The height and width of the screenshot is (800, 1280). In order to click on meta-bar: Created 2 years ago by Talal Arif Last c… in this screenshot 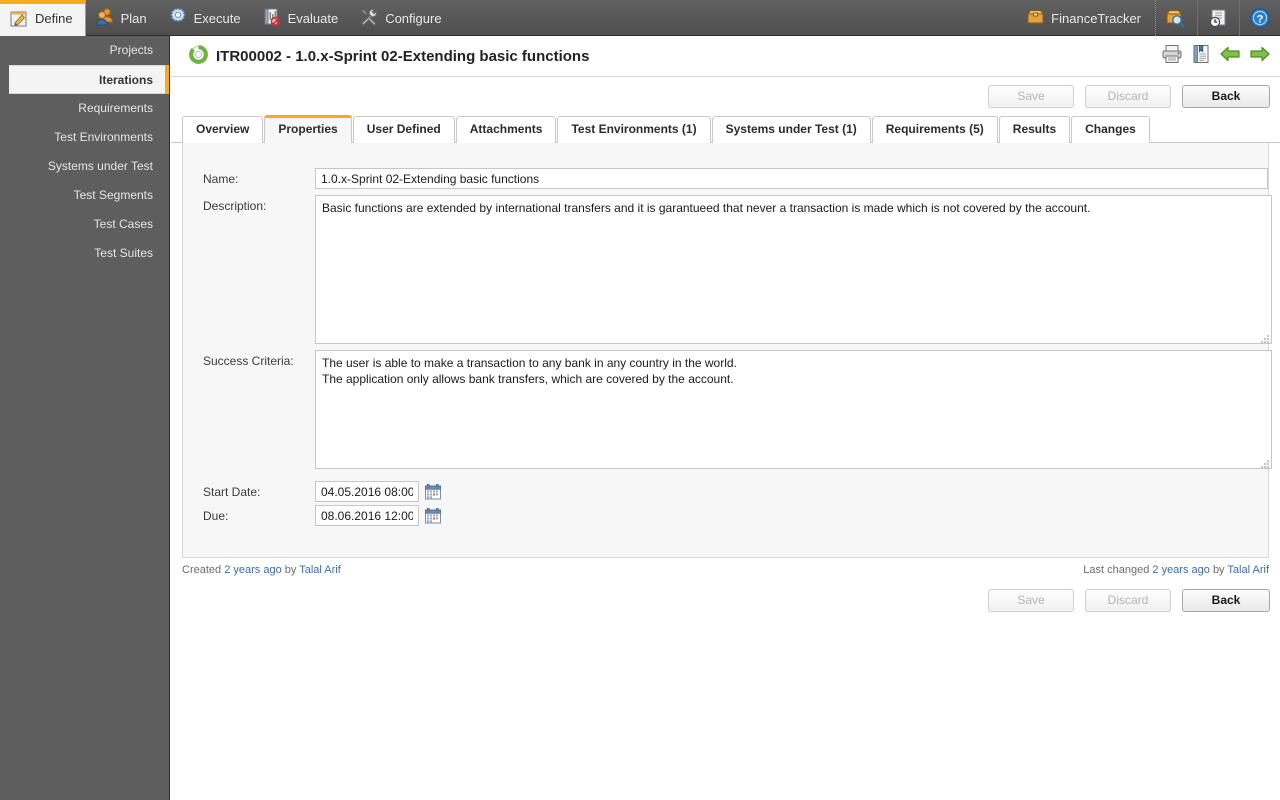, I will do `click(725, 572)`.